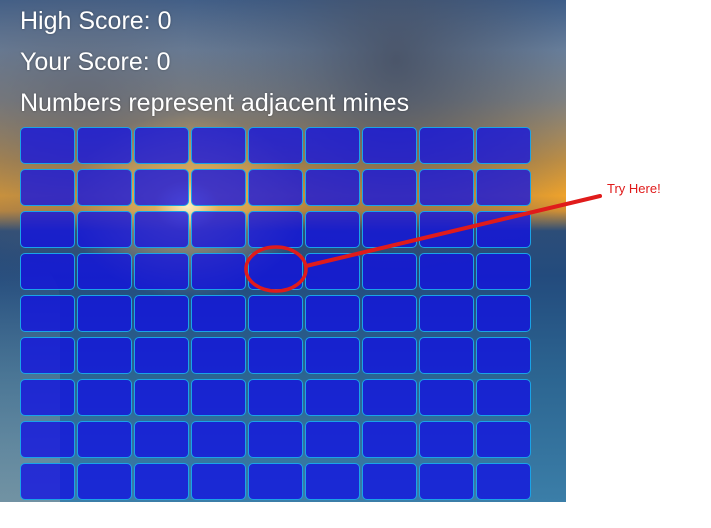 Image resolution: width=711 pixels, height=528 pixels. I want to click on your-score: Your Score: 0, so click(95, 62).